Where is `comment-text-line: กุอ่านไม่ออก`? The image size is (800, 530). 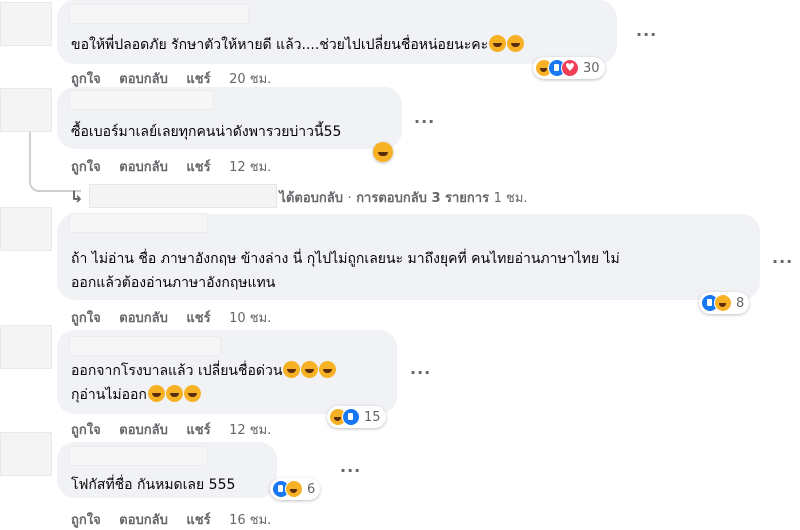 comment-text-line: กุอ่านไม่ออก is located at coordinates (136, 395).